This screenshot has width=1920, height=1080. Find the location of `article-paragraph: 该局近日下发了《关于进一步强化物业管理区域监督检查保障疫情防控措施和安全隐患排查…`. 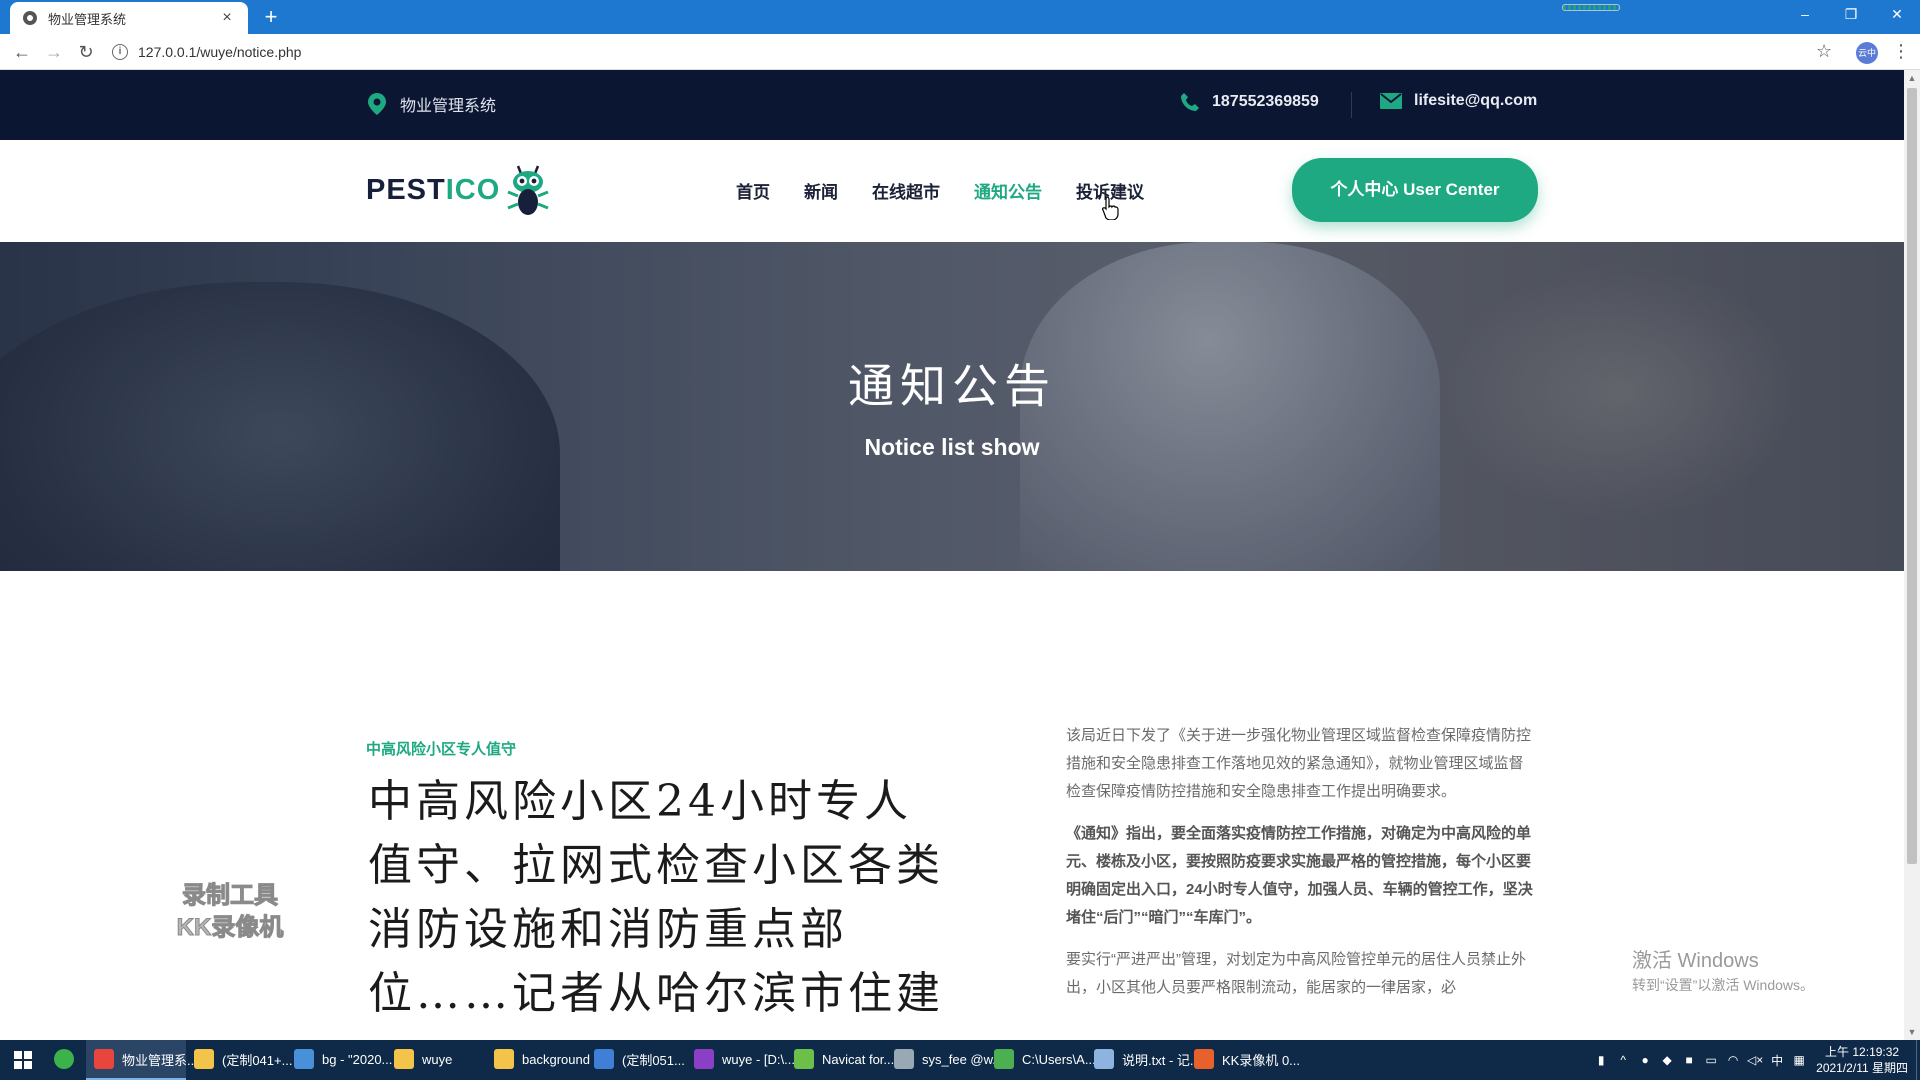

article-paragraph: 该局近日下发了《关于进一步强化物业管理区域监督检查保障疫情防控措施和安全隐患排查… is located at coordinates (1299, 763).